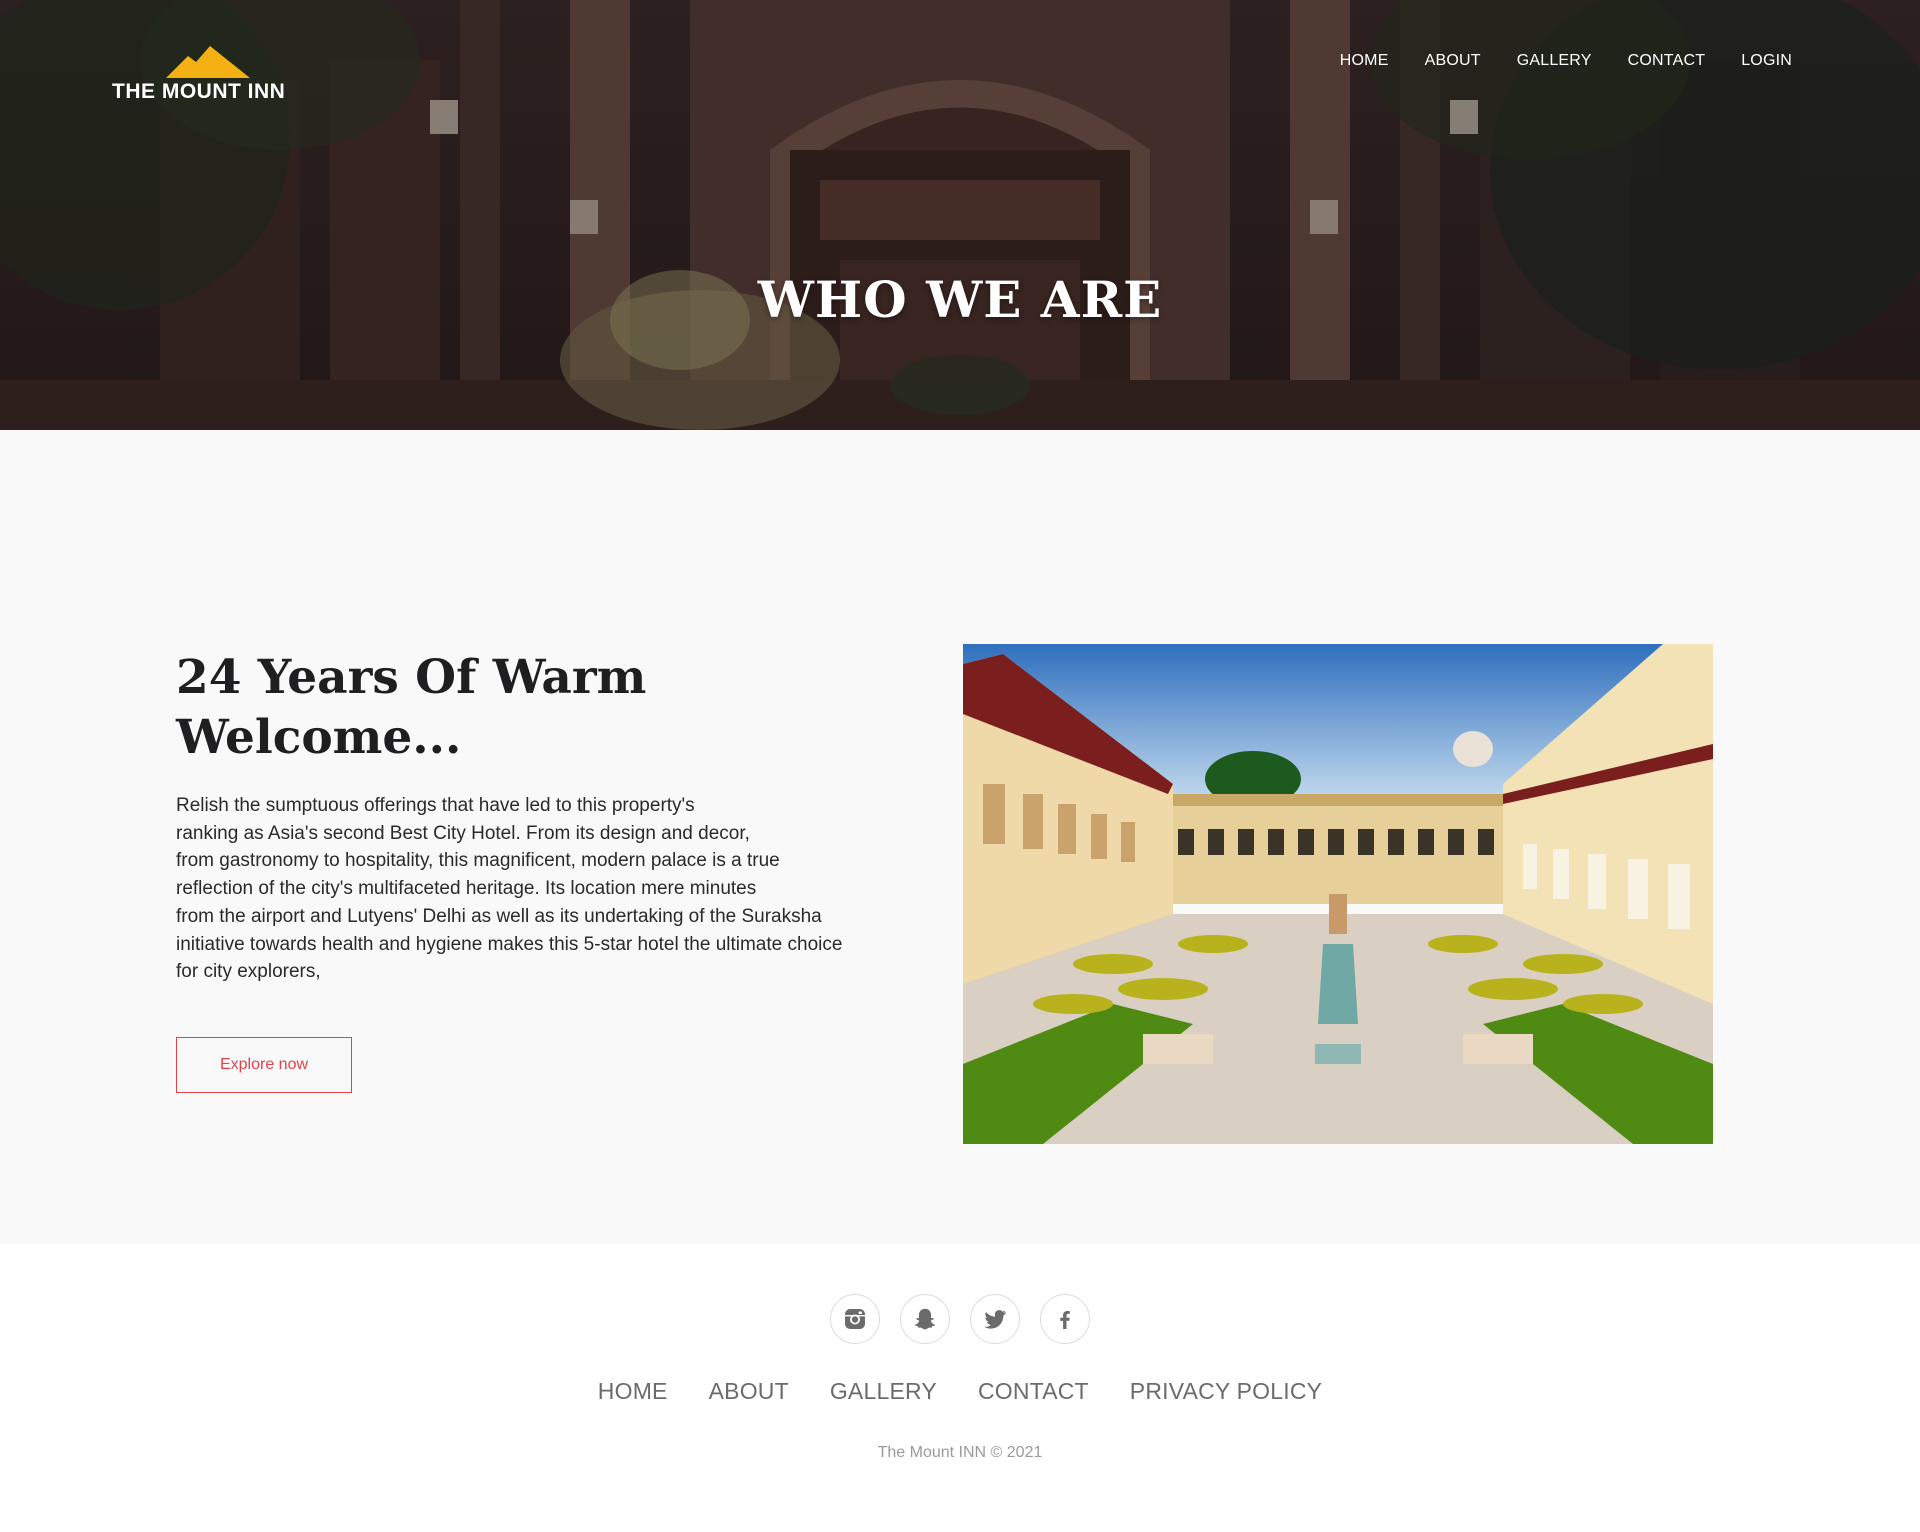 This screenshot has width=1920, height=1532. I want to click on footer-nav-contact: CONTACT, so click(1033, 1391).